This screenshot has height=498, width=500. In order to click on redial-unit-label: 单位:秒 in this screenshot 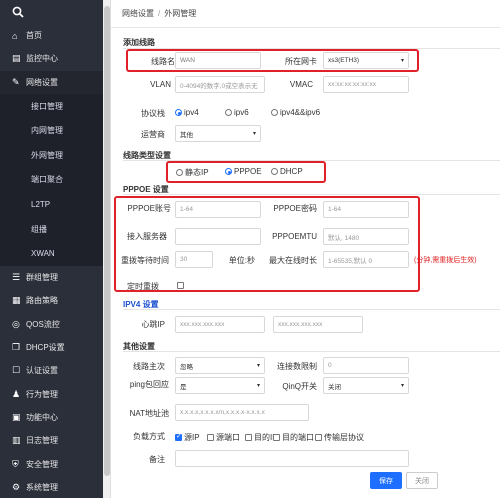, I will do `click(241, 260)`.